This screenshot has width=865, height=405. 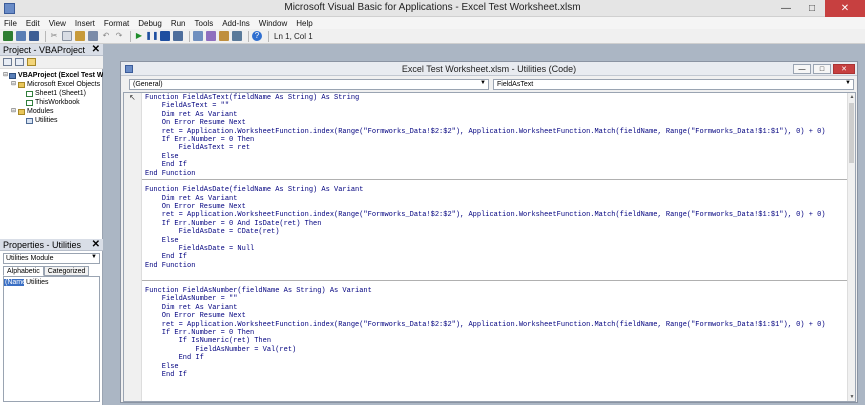 I want to click on code-line: FieldAsDate = Null, so click(x=485, y=249).